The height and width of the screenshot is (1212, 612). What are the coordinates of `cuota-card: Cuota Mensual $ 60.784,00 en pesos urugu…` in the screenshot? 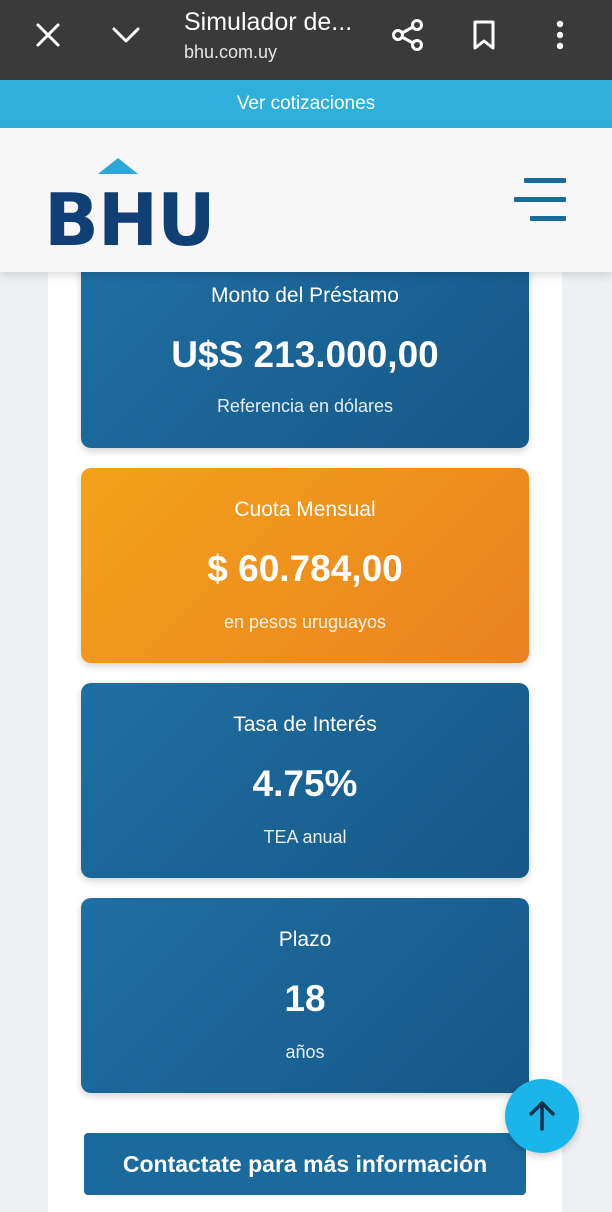 It's located at (305, 565).